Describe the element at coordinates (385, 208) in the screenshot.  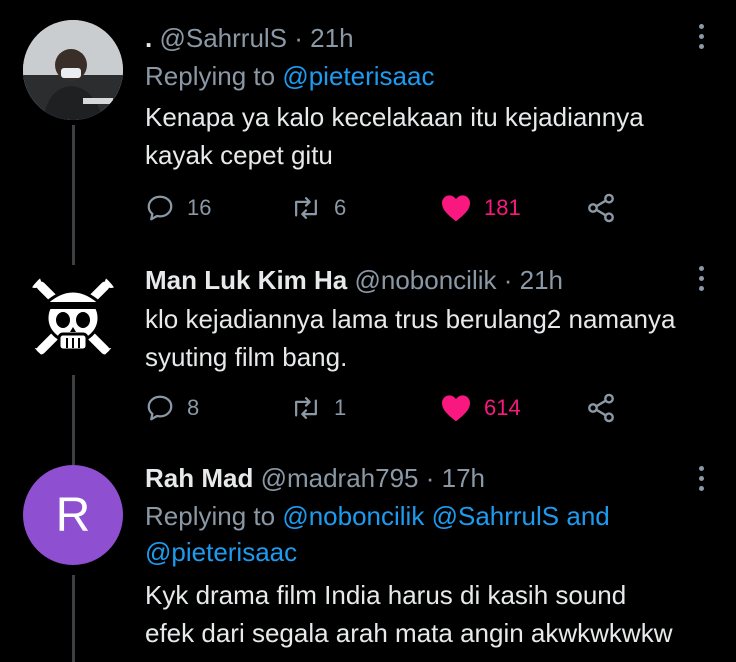
I see `action-bar: 16 6 181` at that location.